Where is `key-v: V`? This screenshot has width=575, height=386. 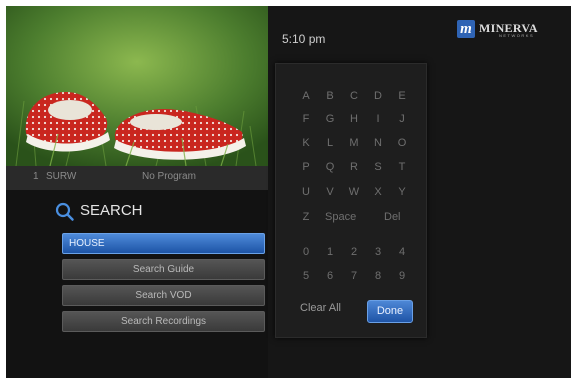
key-v: V is located at coordinates (330, 192).